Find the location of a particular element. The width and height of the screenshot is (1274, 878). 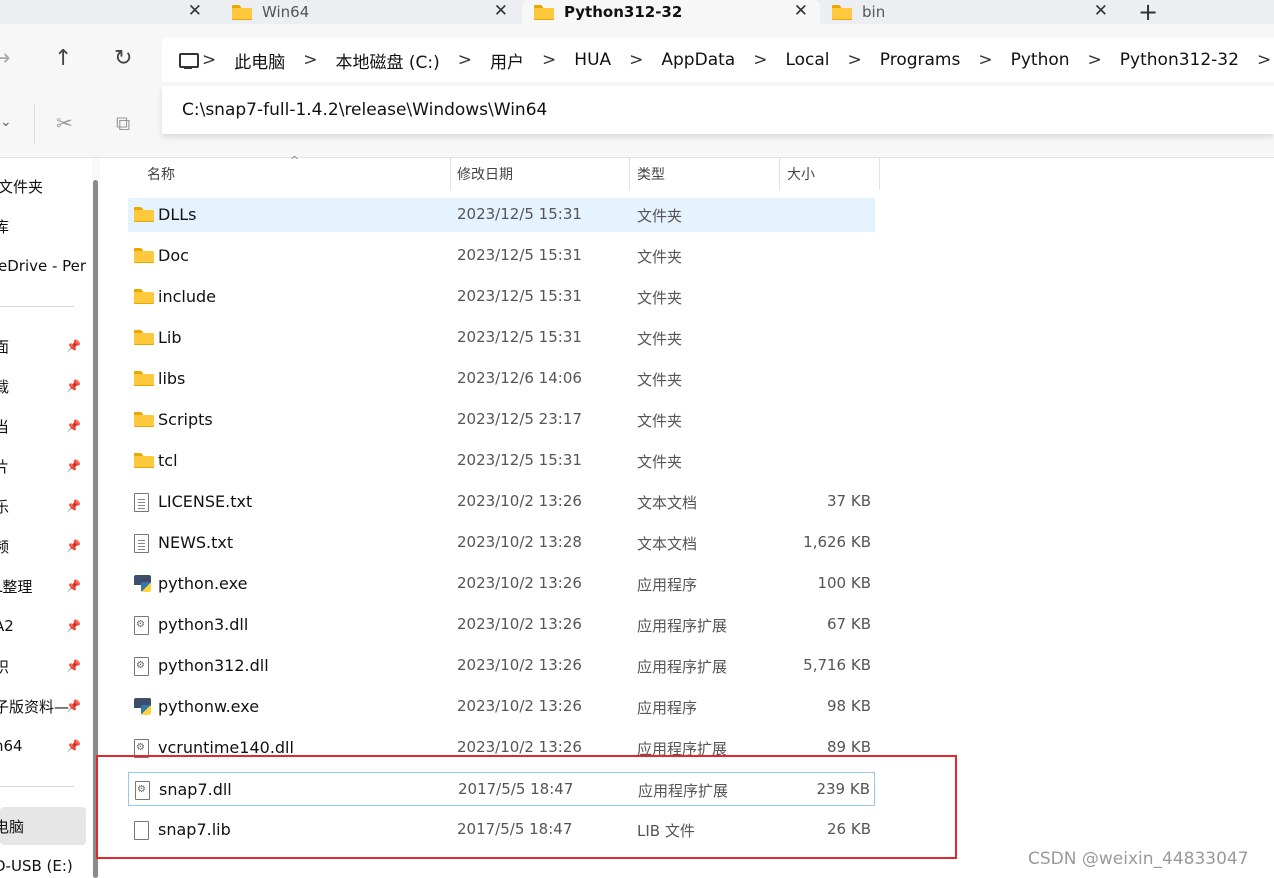

breadcrumb-item: 本地磁盘 (C:) is located at coordinates (388, 60).